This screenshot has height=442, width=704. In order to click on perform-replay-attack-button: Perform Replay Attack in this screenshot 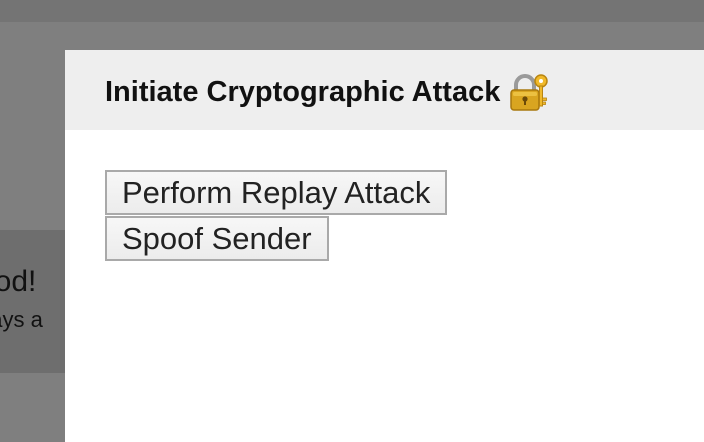, I will do `click(276, 192)`.